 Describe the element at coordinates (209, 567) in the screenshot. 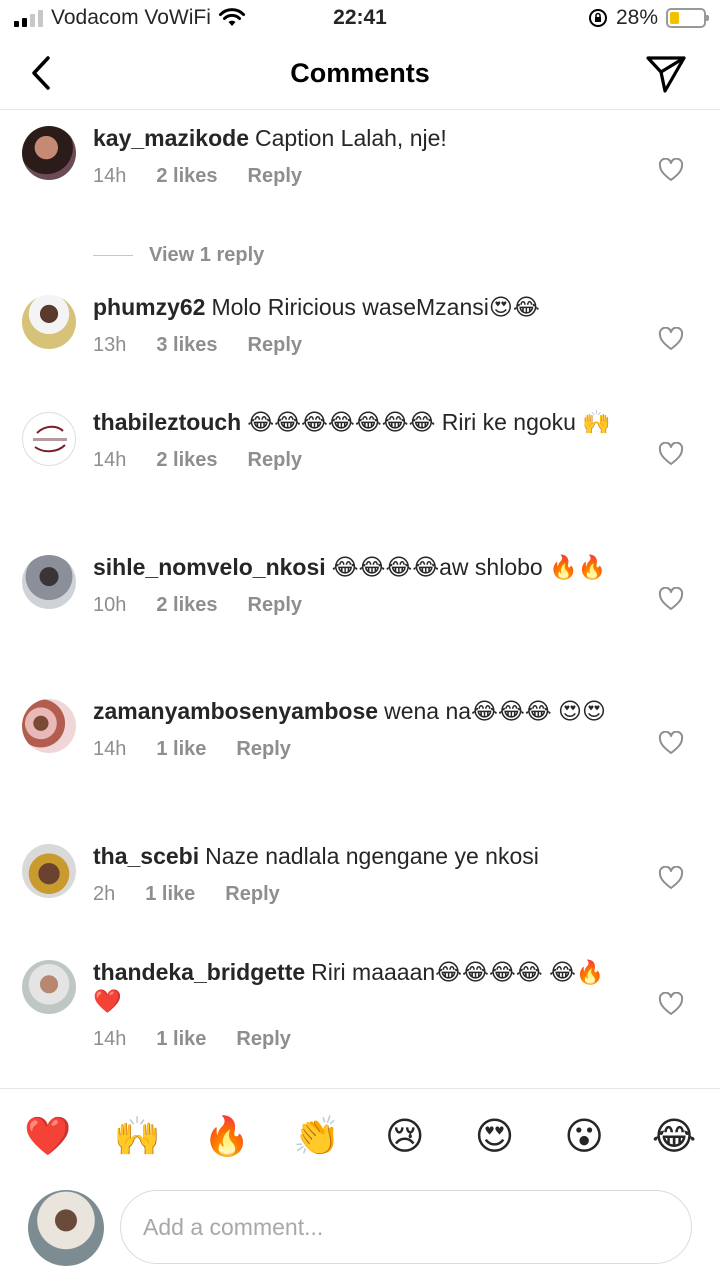

I see `comment-username: sihle_nomvelo_nkosi` at that location.